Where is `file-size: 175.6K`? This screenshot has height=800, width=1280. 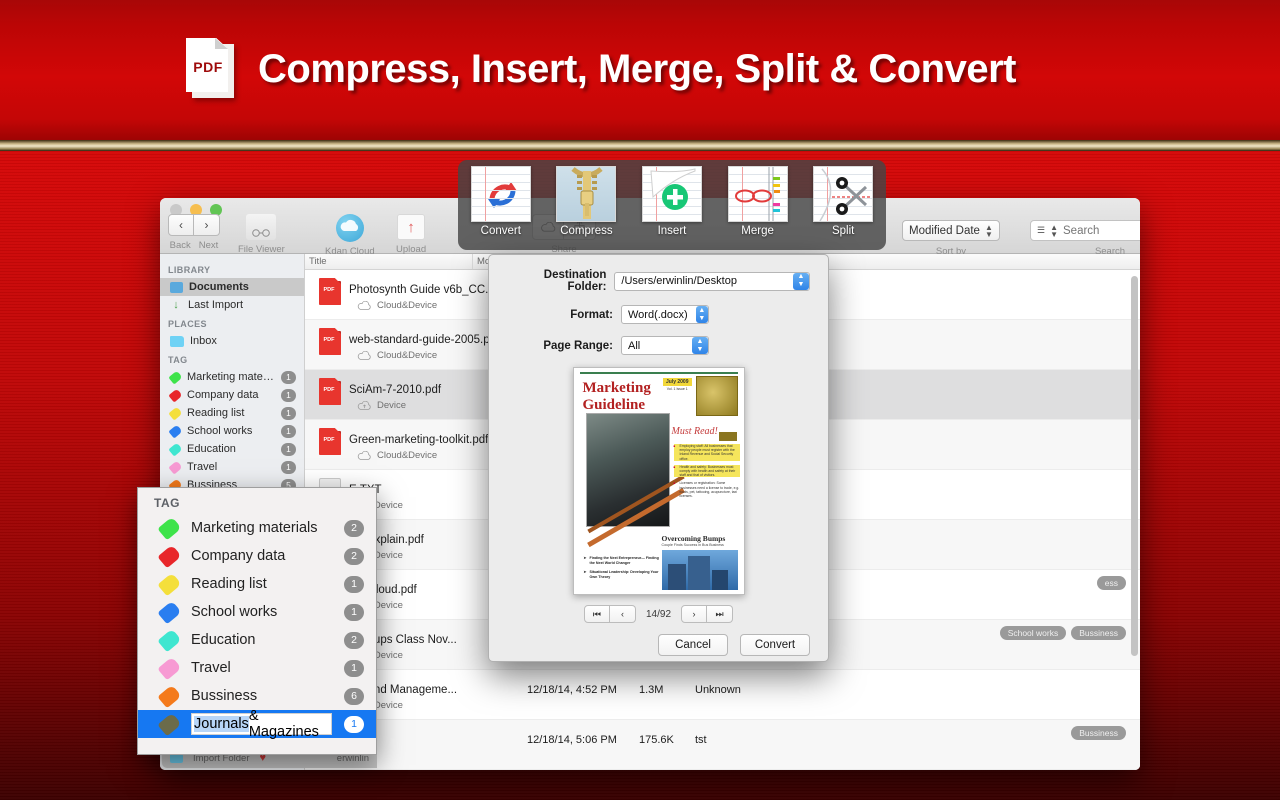 file-size: 175.6K is located at coordinates (656, 740).